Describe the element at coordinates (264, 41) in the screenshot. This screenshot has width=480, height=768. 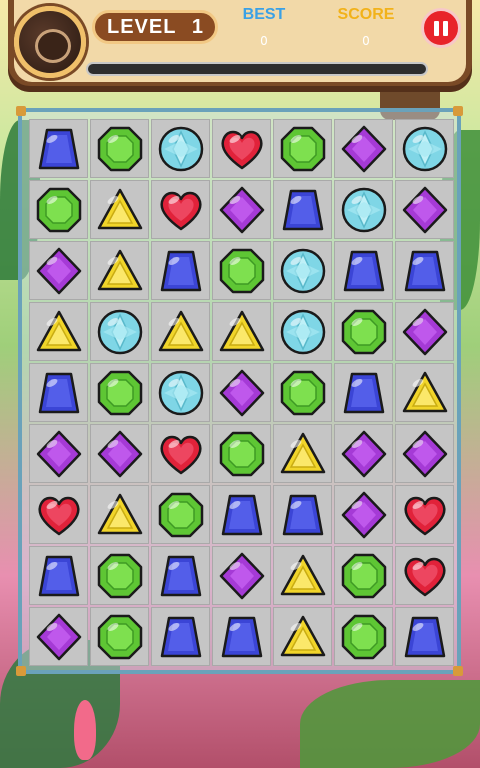
I see `best-value: 0` at that location.